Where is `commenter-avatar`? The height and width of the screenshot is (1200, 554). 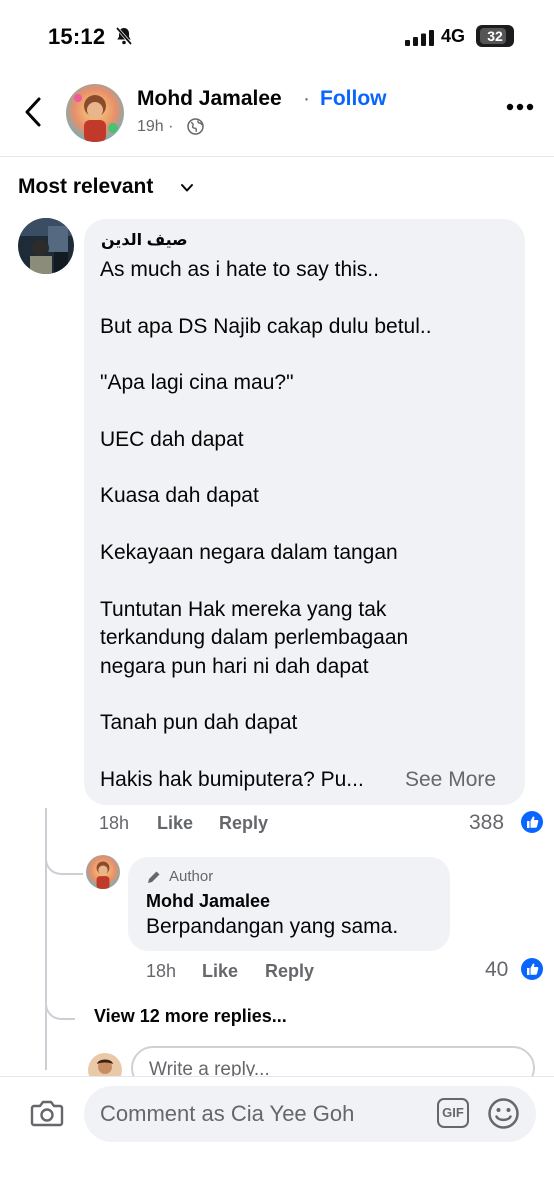 commenter-avatar is located at coordinates (46, 246).